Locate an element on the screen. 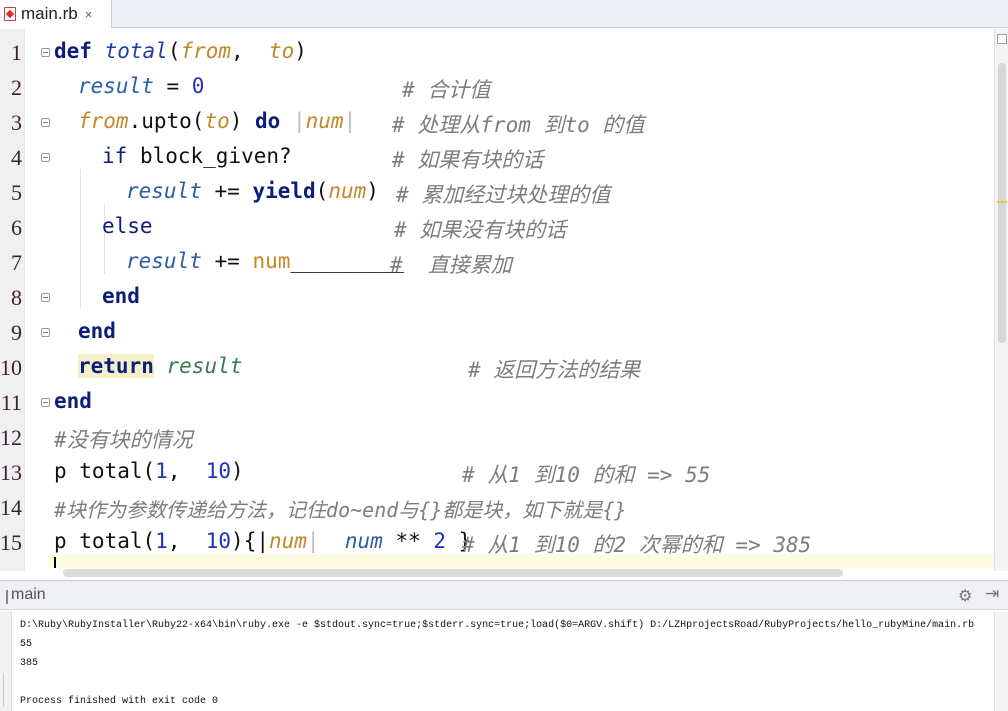 Image resolution: width=1008 pixels, height=711 pixels. code-comment: # 直接累加 is located at coordinates (451, 265).